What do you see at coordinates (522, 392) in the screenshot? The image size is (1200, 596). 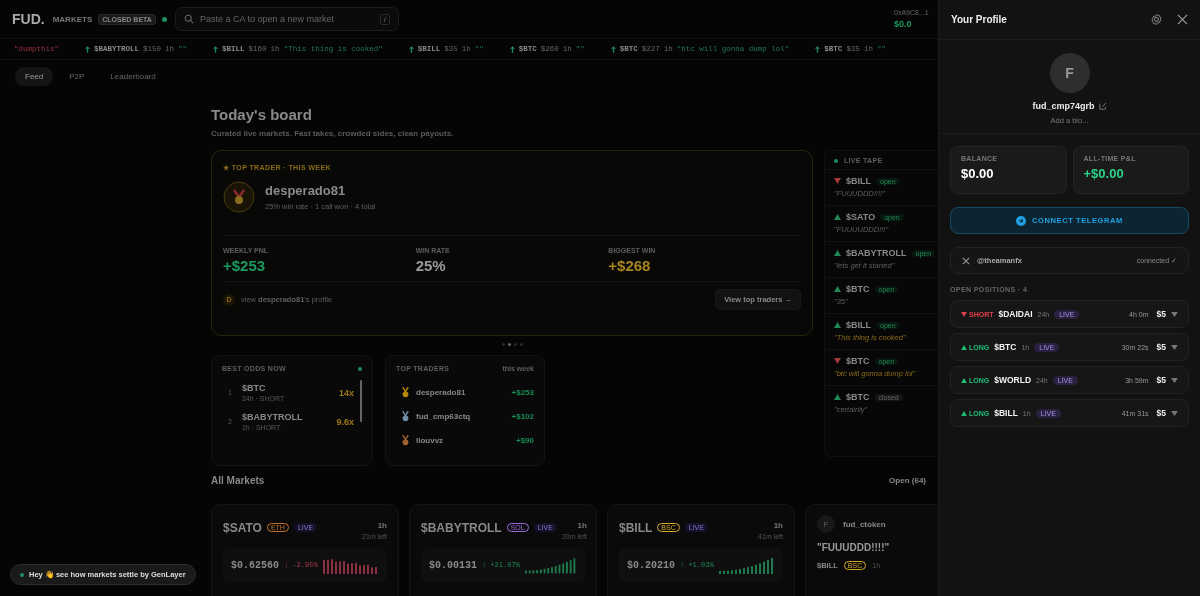 I see `trader-pnl: +$253` at bounding box center [522, 392].